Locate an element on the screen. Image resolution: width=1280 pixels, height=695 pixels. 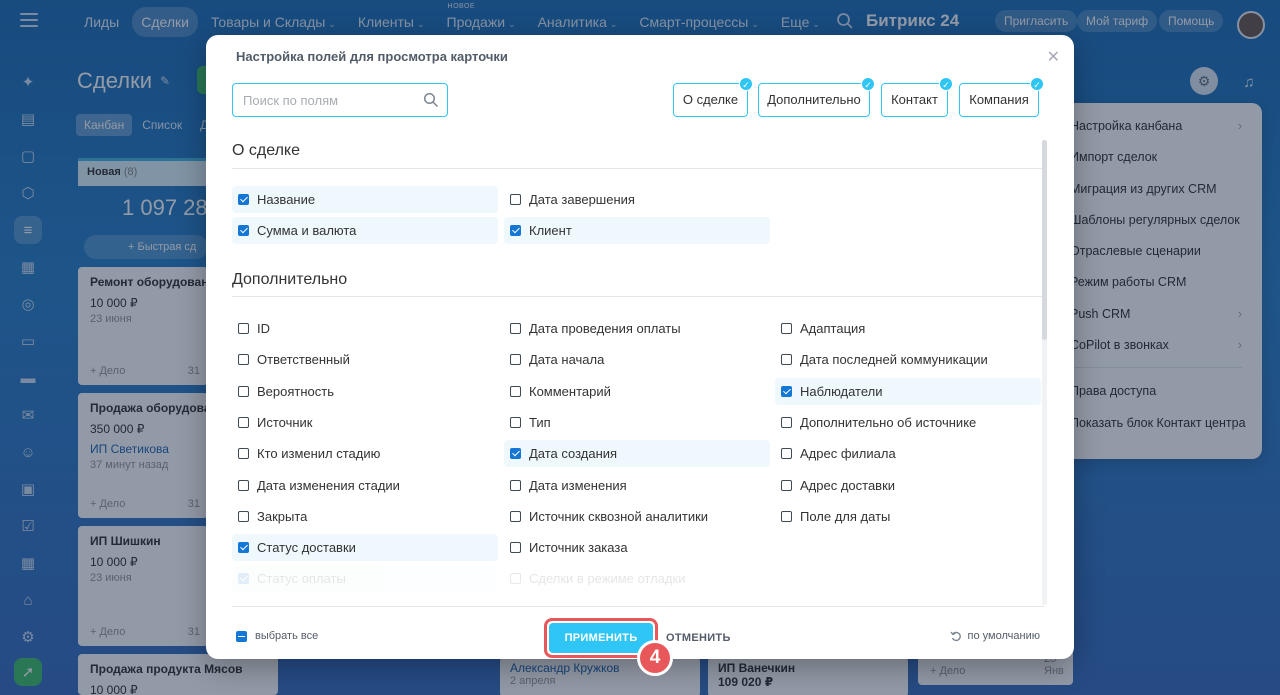
field-option: Дата завершения is located at coordinates (637, 199).